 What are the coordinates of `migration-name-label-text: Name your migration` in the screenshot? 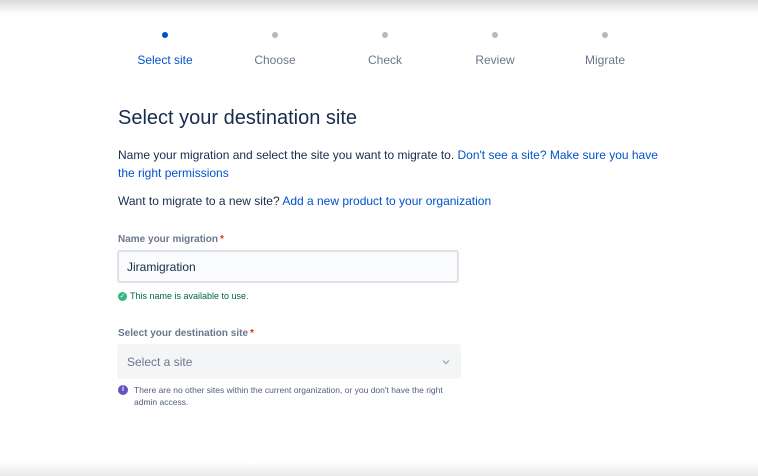 It's located at (168, 239).